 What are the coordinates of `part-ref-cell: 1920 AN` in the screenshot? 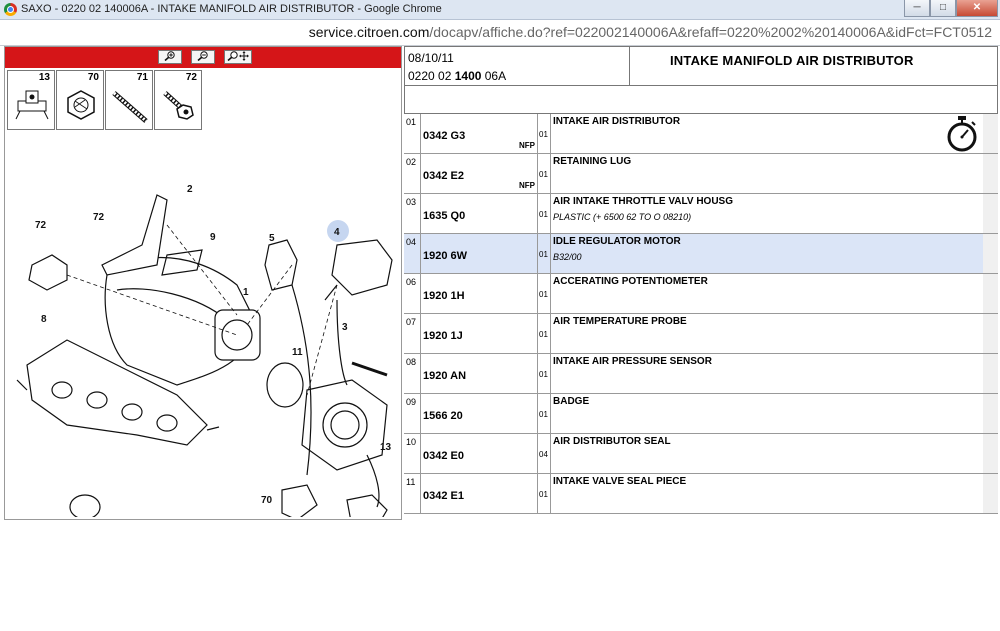 It's located at (479, 373).